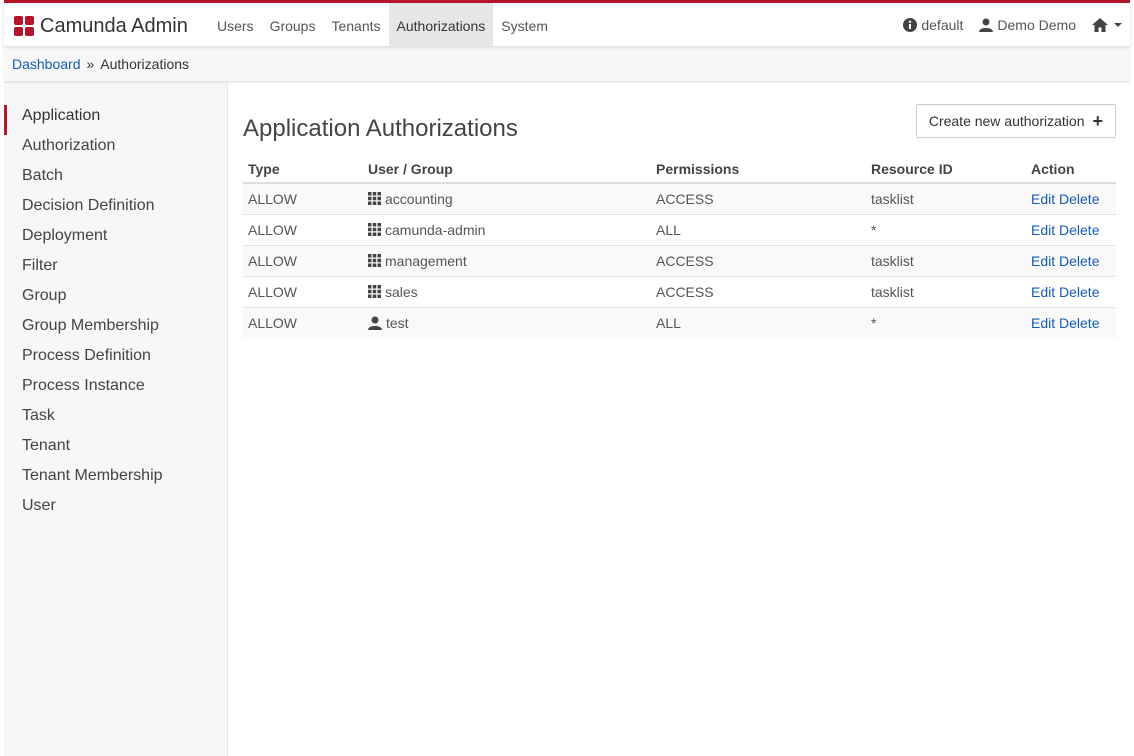 The width and height of the screenshot is (1134, 756). Describe the element at coordinates (946, 168) in the screenshot. I see `column-header-resource-id: Resource ID` at that location.